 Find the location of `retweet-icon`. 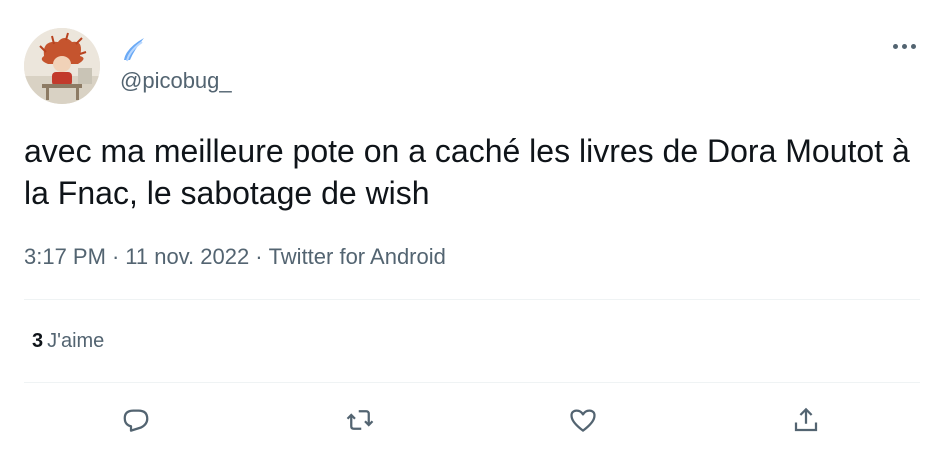

retweet-icon is located at coordinates (360, 420).